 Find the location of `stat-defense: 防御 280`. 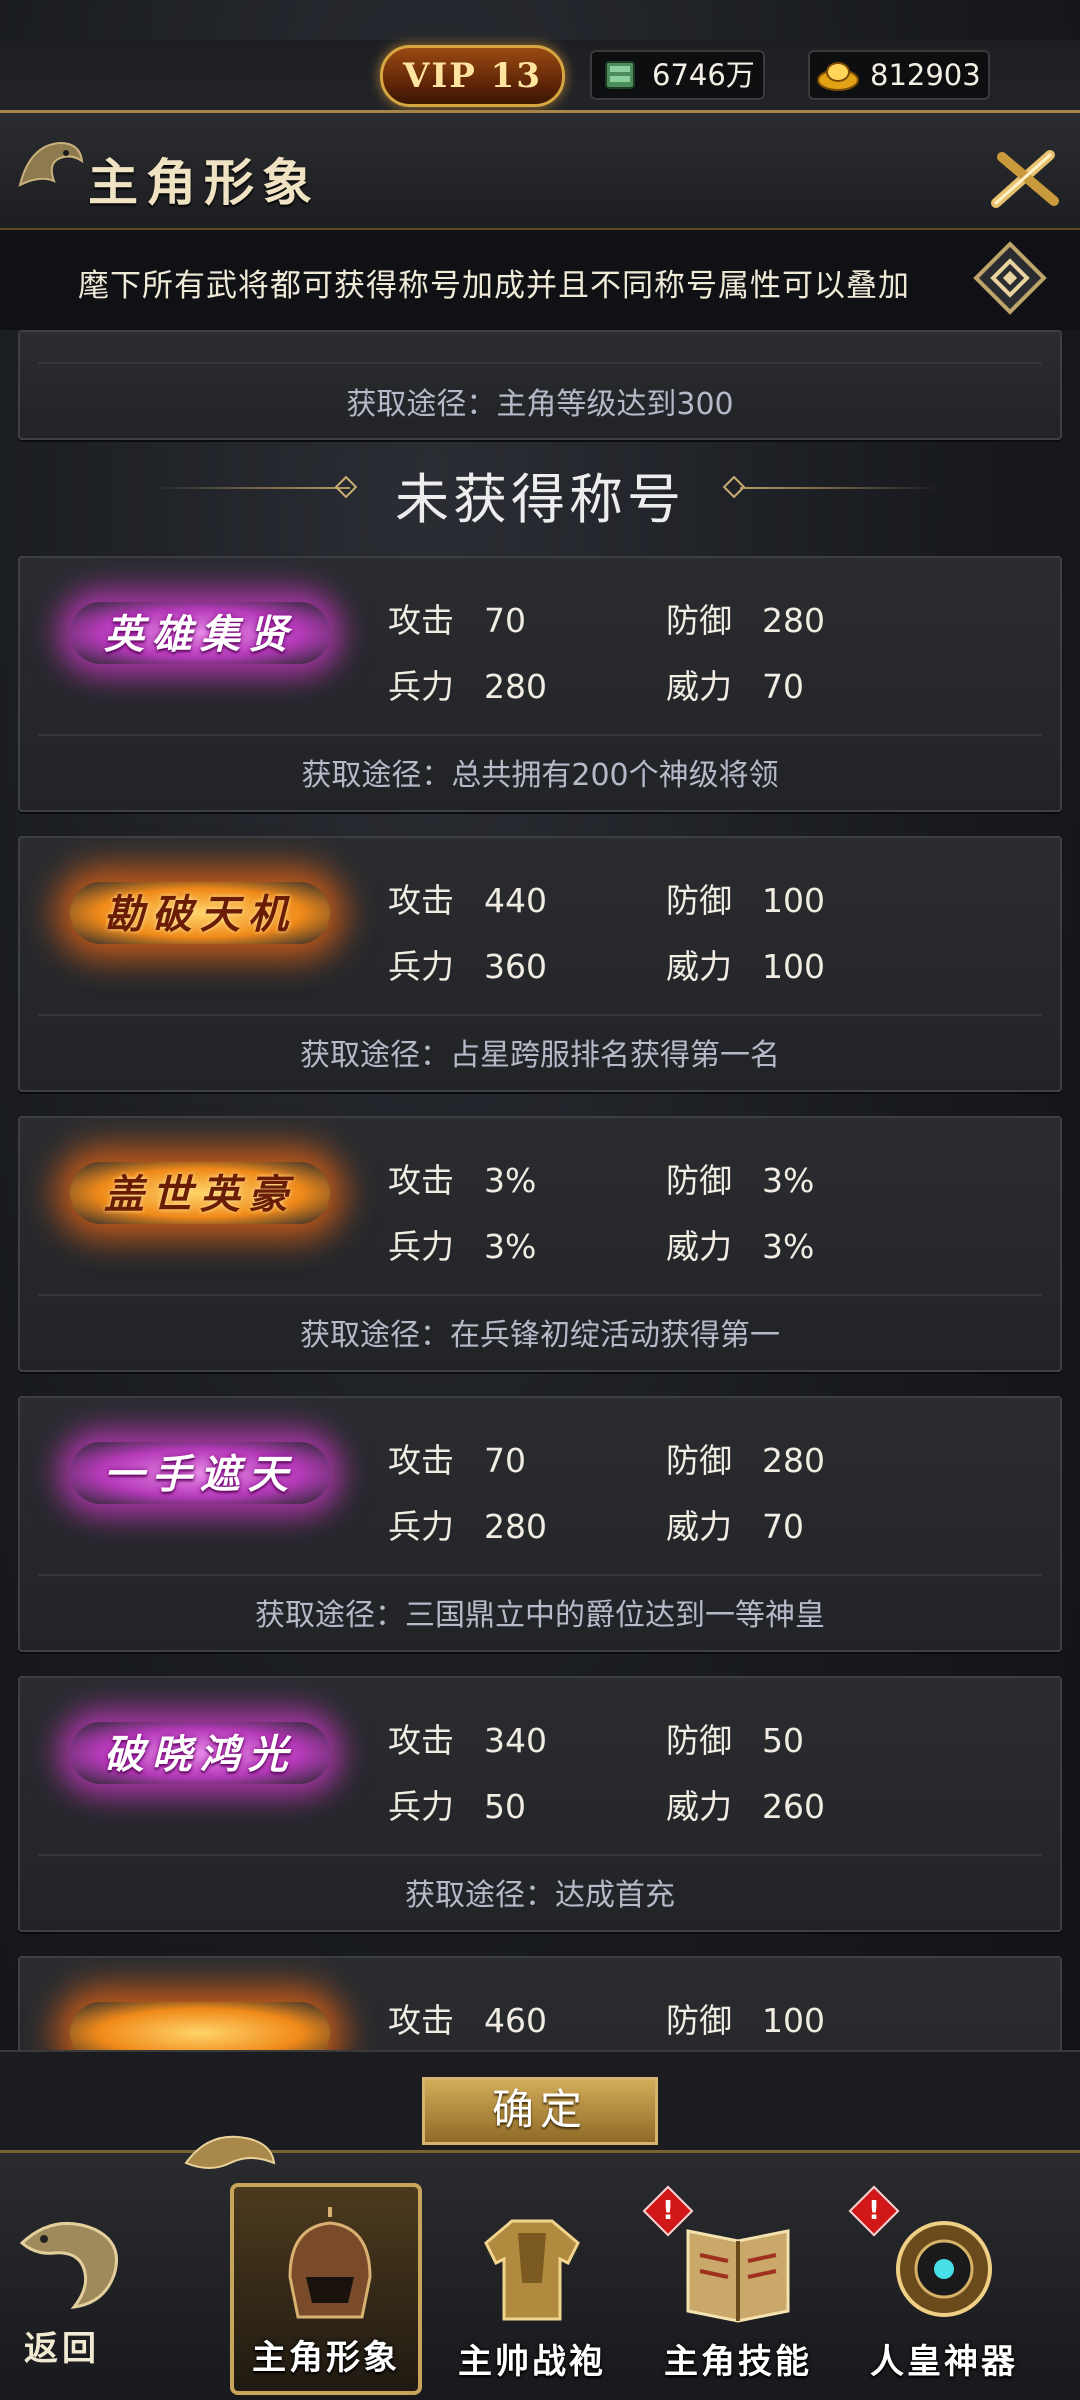

stat-defense: 防御 280 is located at coordinates (745, 1458).